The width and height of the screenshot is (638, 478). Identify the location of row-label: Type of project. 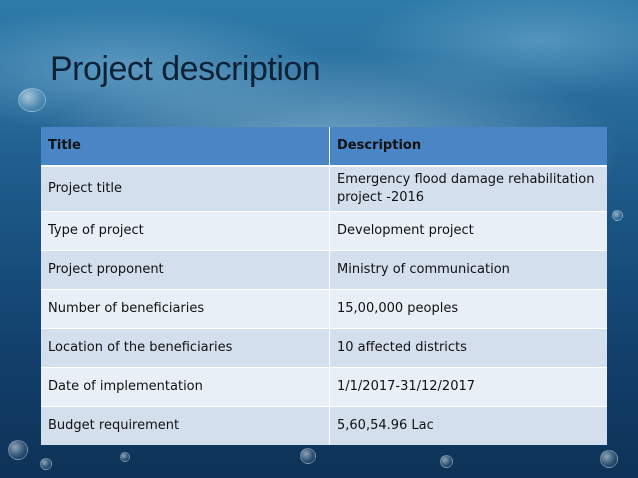
(185, 231).